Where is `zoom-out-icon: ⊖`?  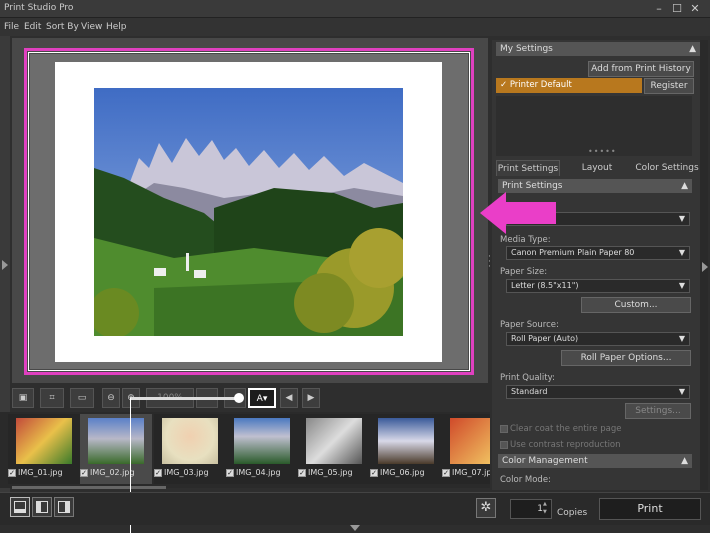 zoom-out-icon: ⊖ is located at coordinates (111, 398).